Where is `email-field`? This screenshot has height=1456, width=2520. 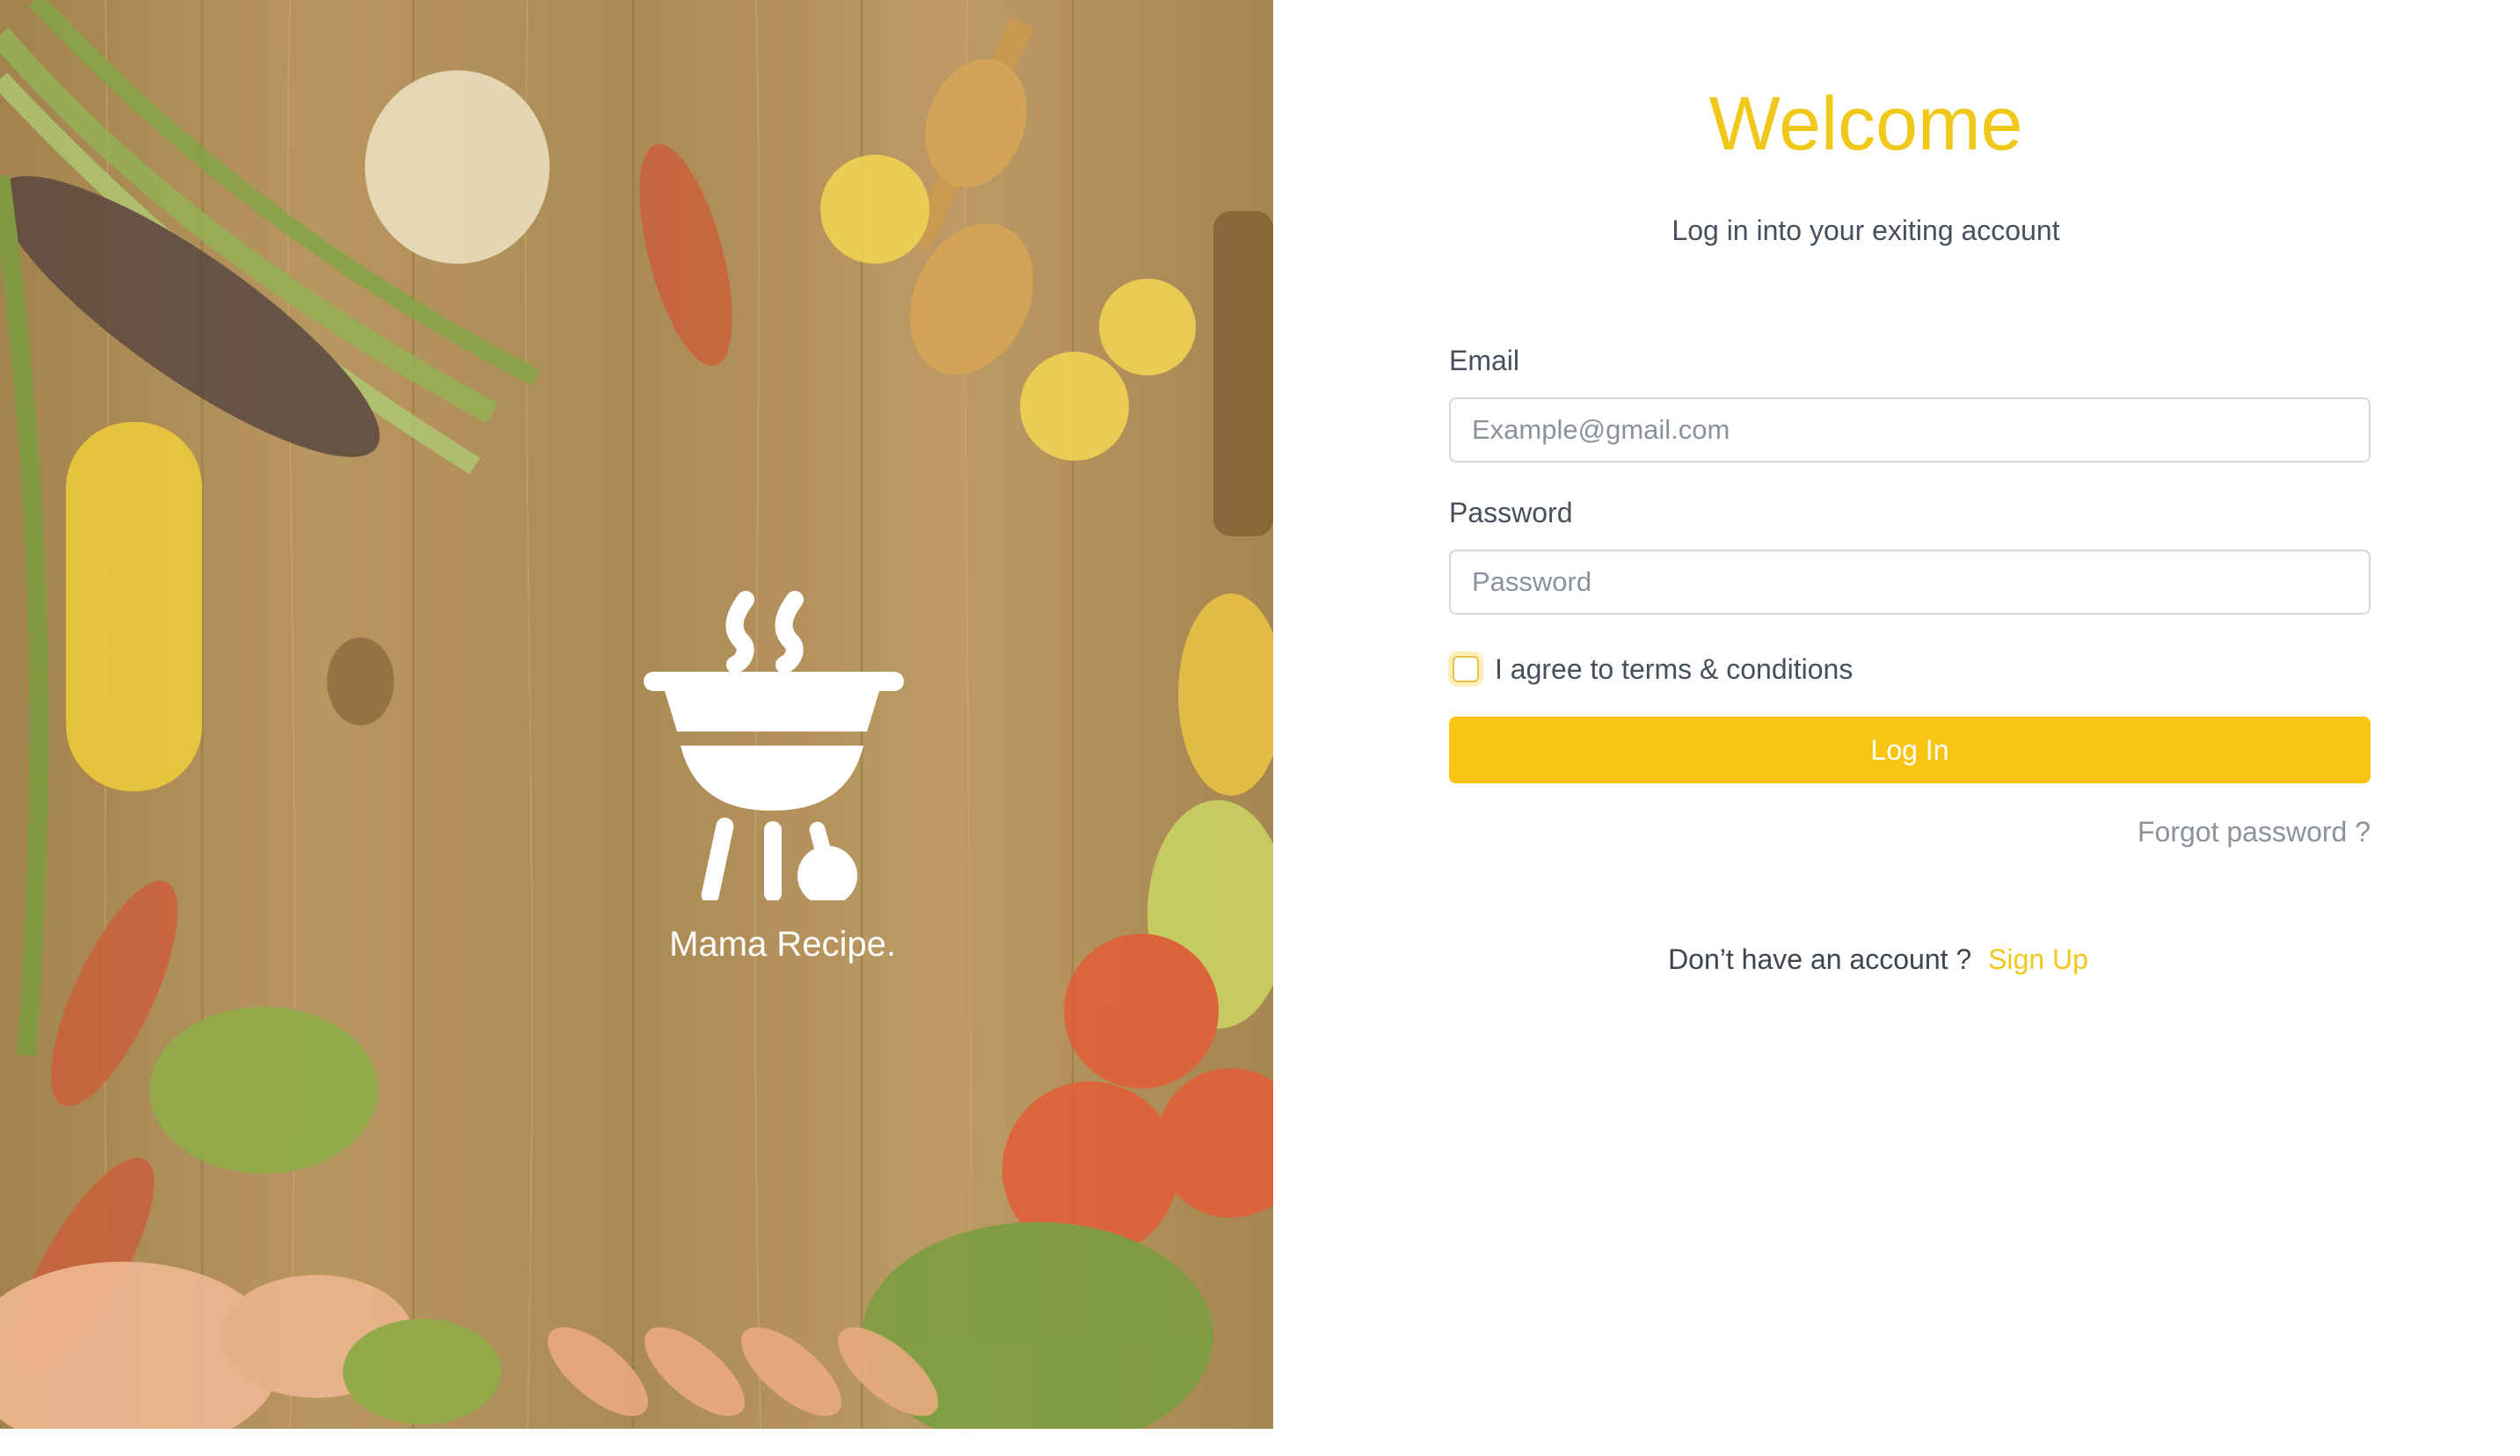
email-field is located at coordinates (1910, 429).